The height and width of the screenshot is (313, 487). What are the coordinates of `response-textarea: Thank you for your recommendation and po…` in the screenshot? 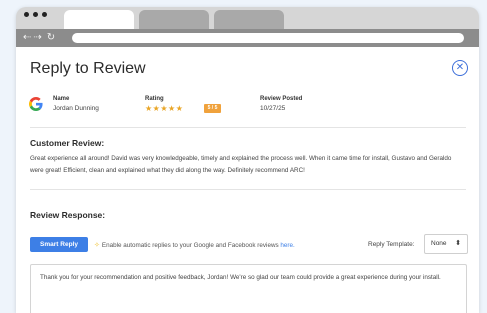 It's located at (248, 288).